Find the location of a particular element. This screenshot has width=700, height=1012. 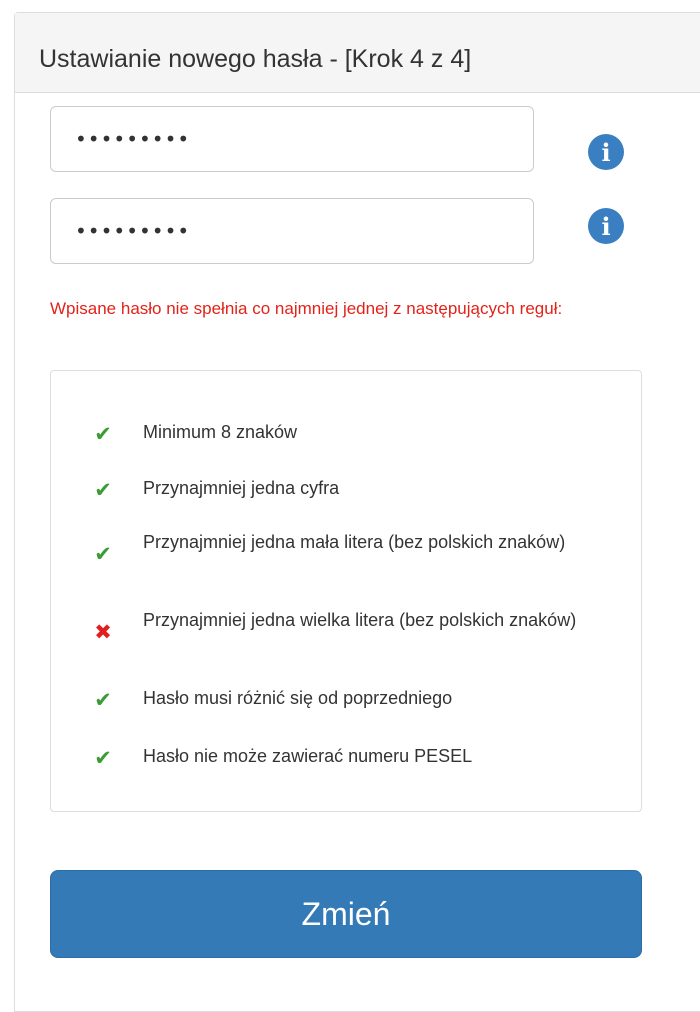

rule-label: Hasło nie może zawierać numeru PESEL is located at coordinates (308, 756).